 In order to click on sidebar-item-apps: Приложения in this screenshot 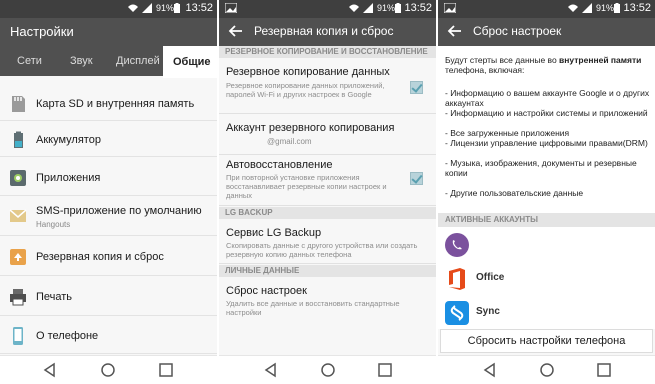, I will do `click(108, 178)`.